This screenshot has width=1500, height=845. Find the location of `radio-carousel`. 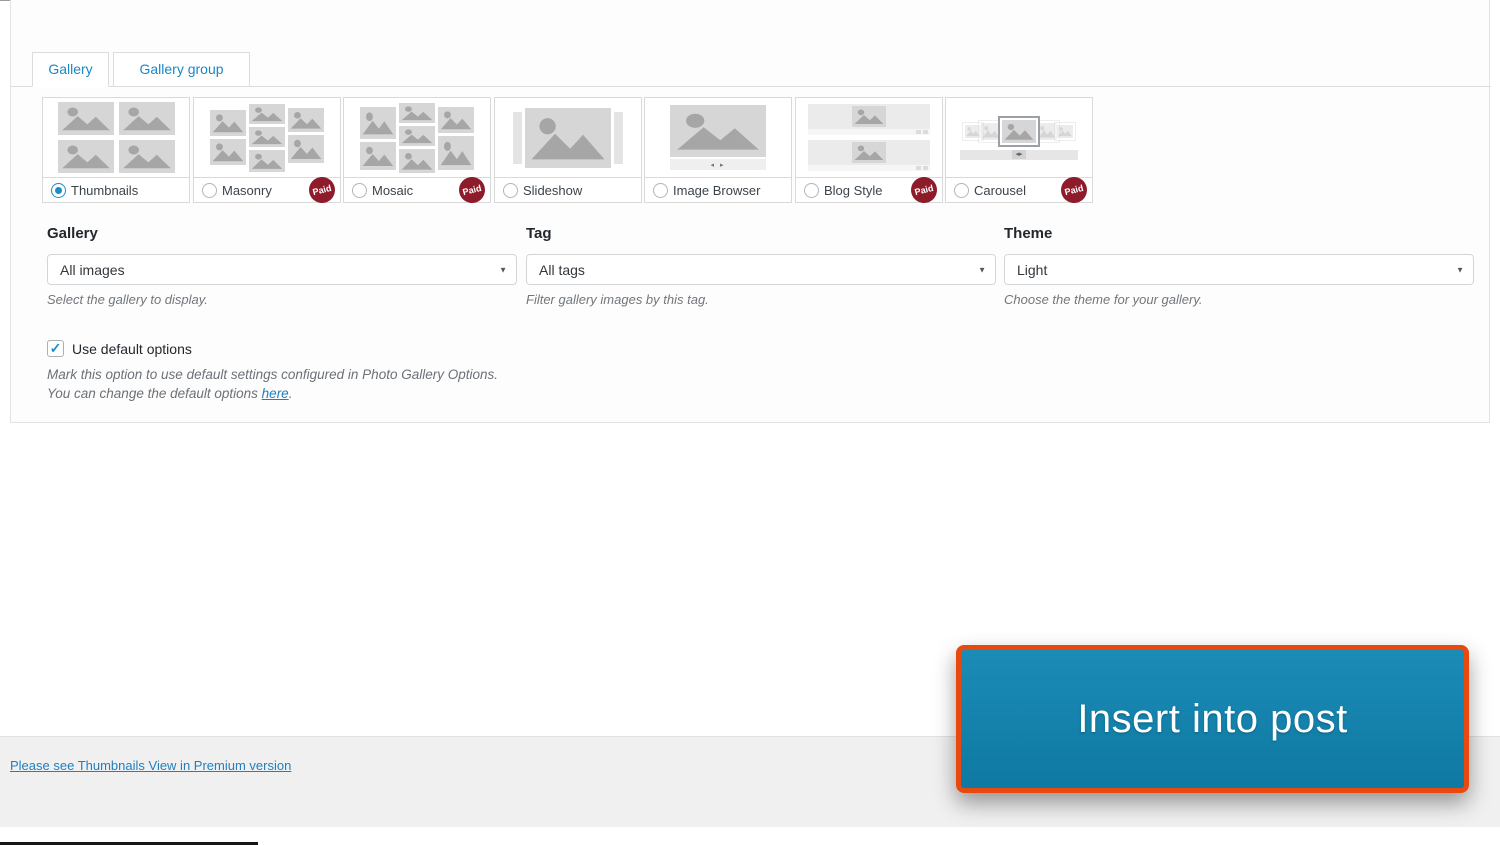

radio-carousel is located at coordinates (961, 190).